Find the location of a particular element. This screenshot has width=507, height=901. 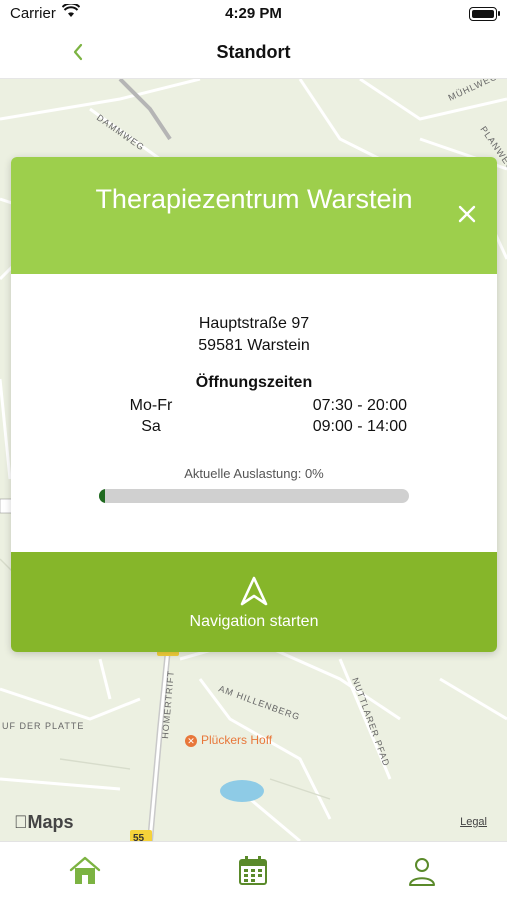

tab-bar is located at coordinates (253, 871).